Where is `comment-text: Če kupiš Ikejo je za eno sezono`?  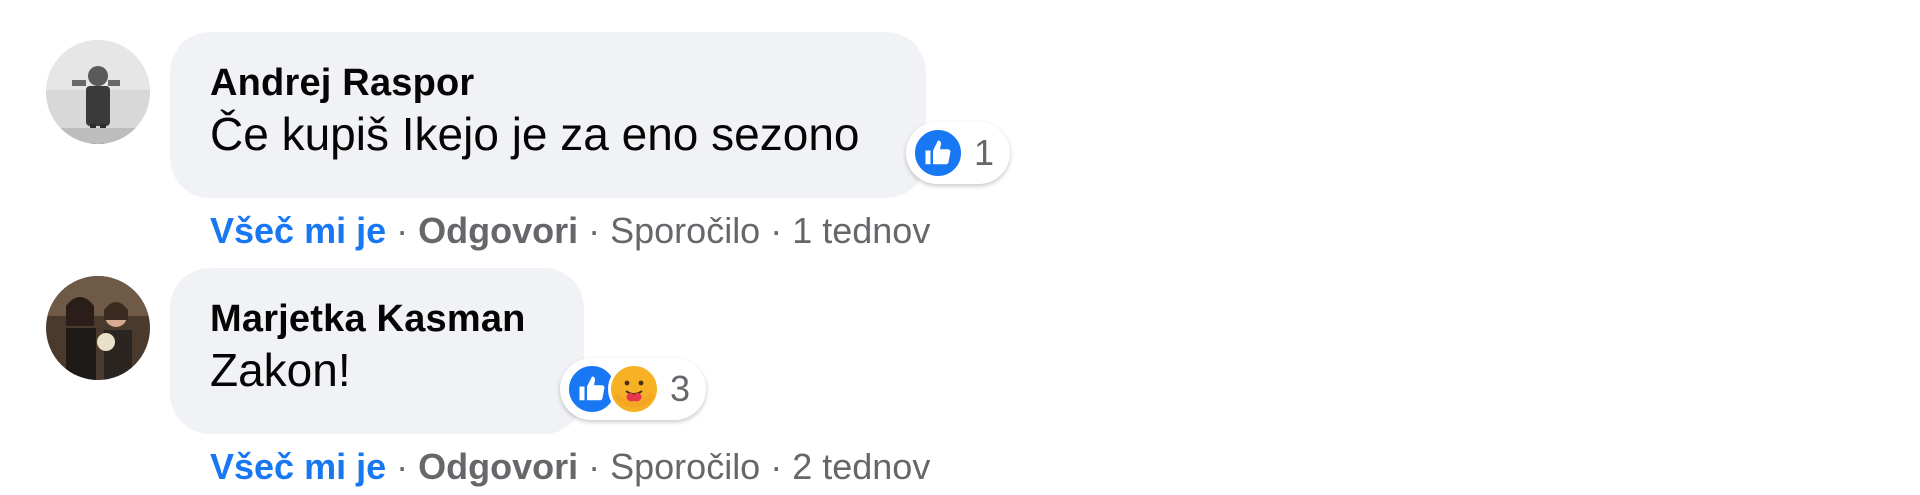 comment-text: Če kupiš Ikejo je za eno sezono is located at coordinates (535, 134).